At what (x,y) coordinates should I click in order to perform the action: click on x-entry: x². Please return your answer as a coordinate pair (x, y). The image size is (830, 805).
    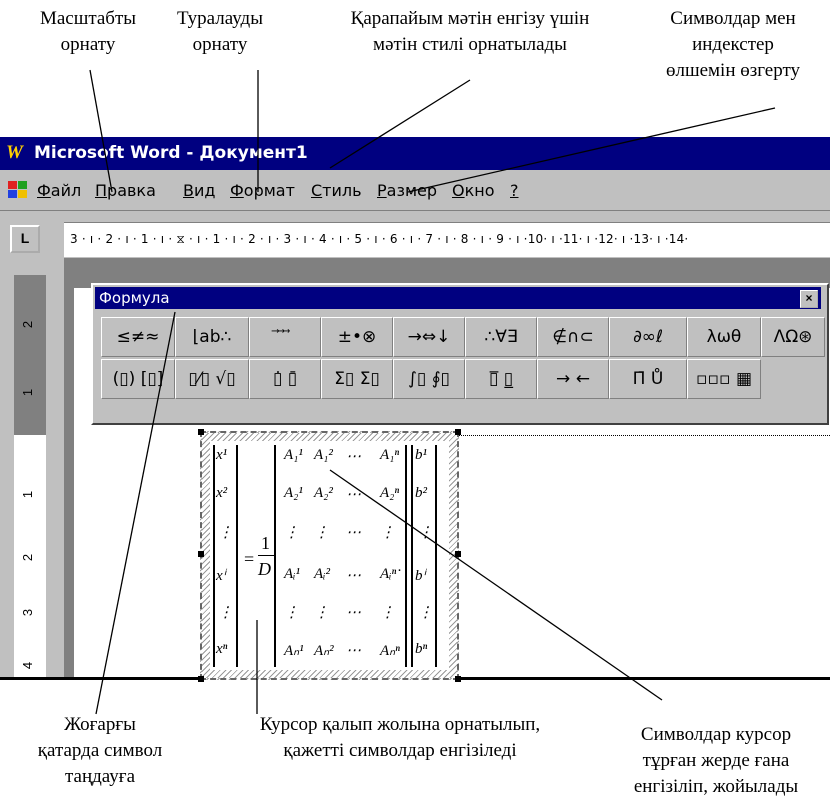
    Looking at the image, I should click on (222, 493).